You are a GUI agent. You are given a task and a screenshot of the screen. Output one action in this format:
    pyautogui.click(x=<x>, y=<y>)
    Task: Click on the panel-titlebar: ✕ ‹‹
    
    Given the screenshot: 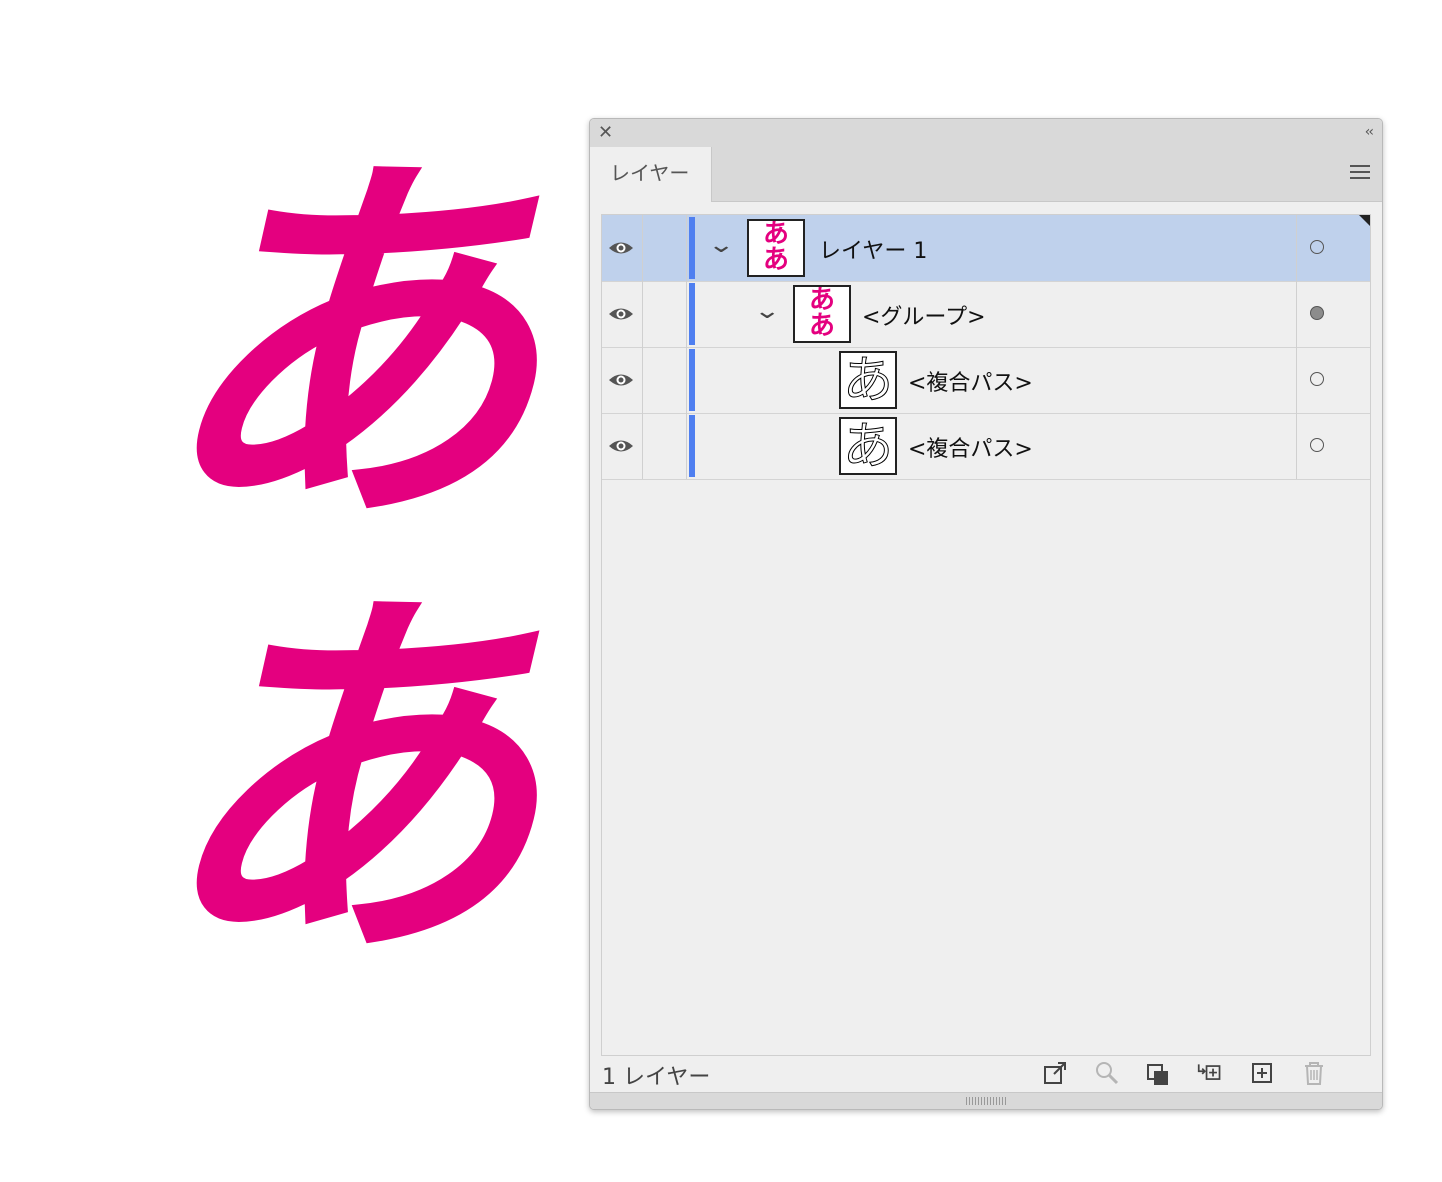 What is the action you would take?
    pyautogui.click(x=986, y=133)
    